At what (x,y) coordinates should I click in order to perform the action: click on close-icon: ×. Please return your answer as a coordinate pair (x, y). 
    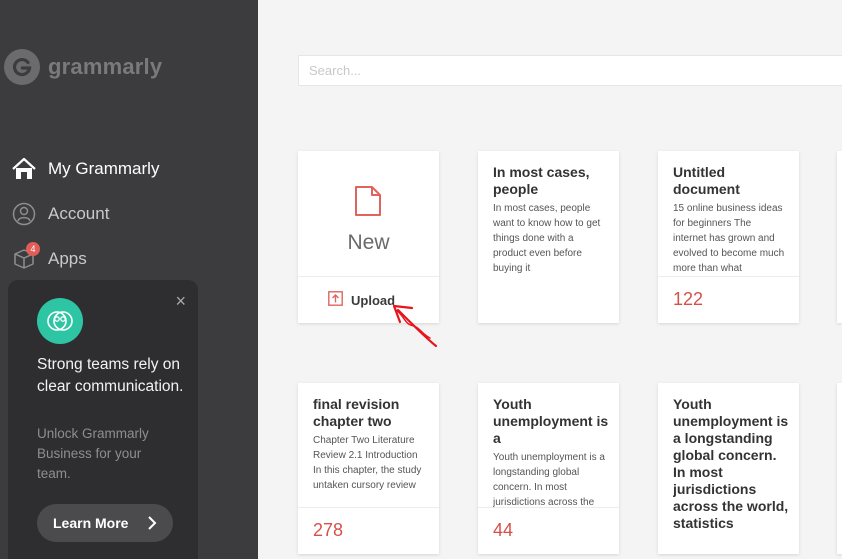
    Looking at the image, I should click on (180, 301).